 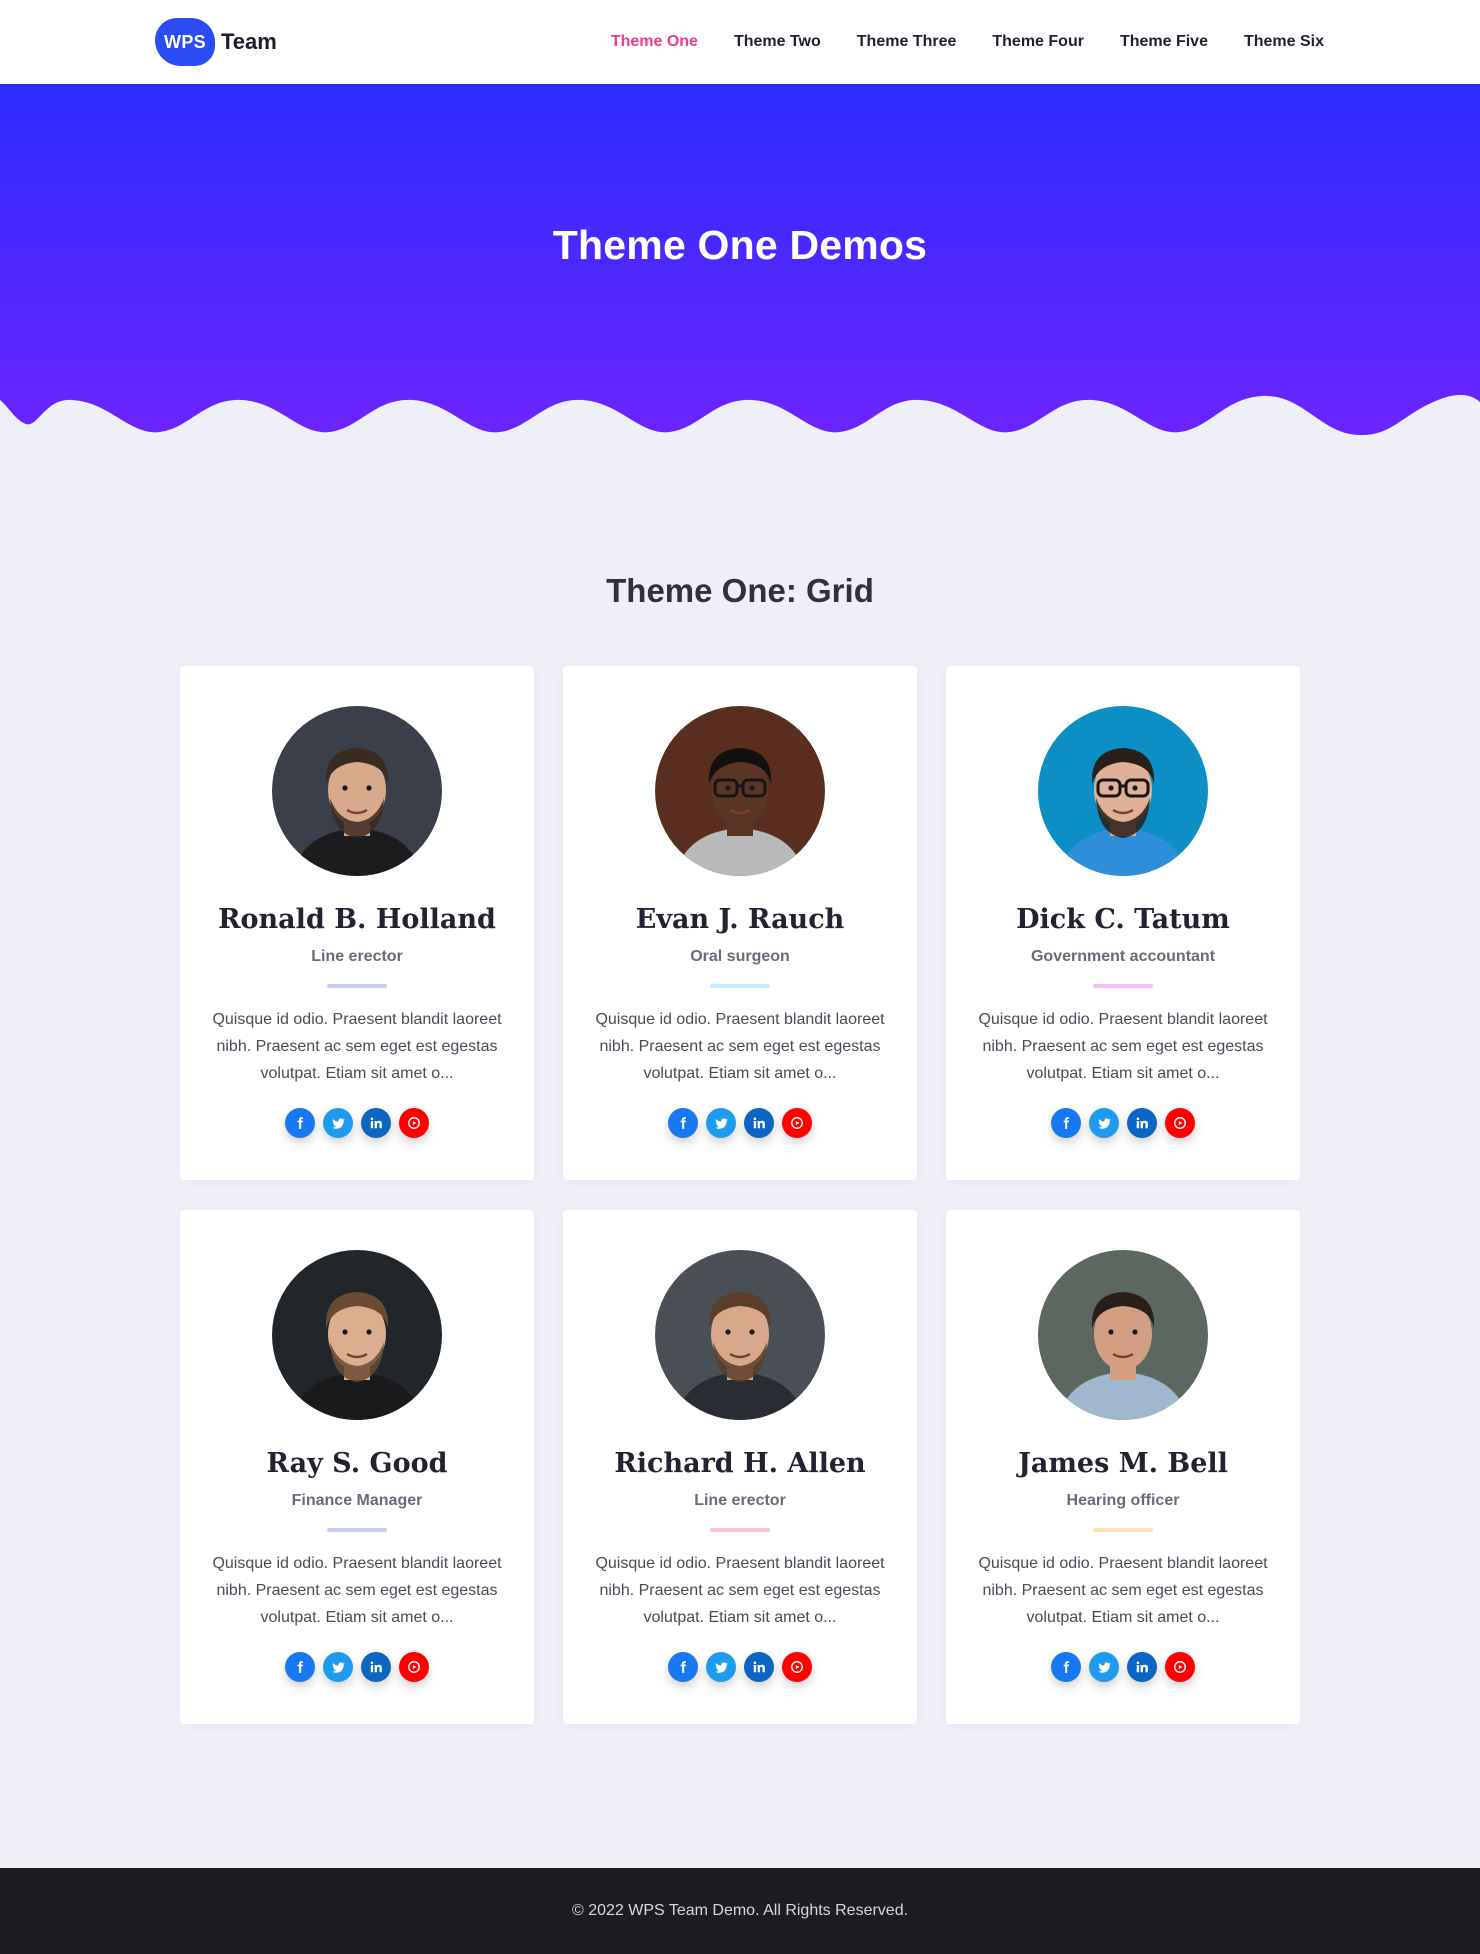 What do you see at coordinates (249, 41) in the screenshot?
I see `logo-text: Team` at bounding box center [249, 41].